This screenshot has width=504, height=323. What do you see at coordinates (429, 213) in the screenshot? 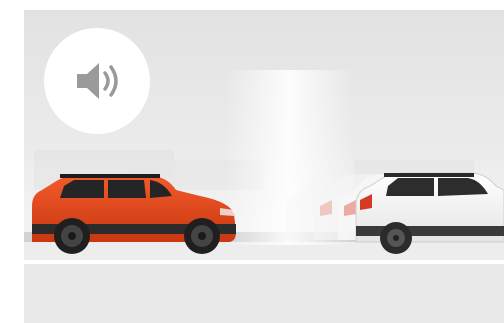
I see `white-suv` at bounding box center [429, 213].